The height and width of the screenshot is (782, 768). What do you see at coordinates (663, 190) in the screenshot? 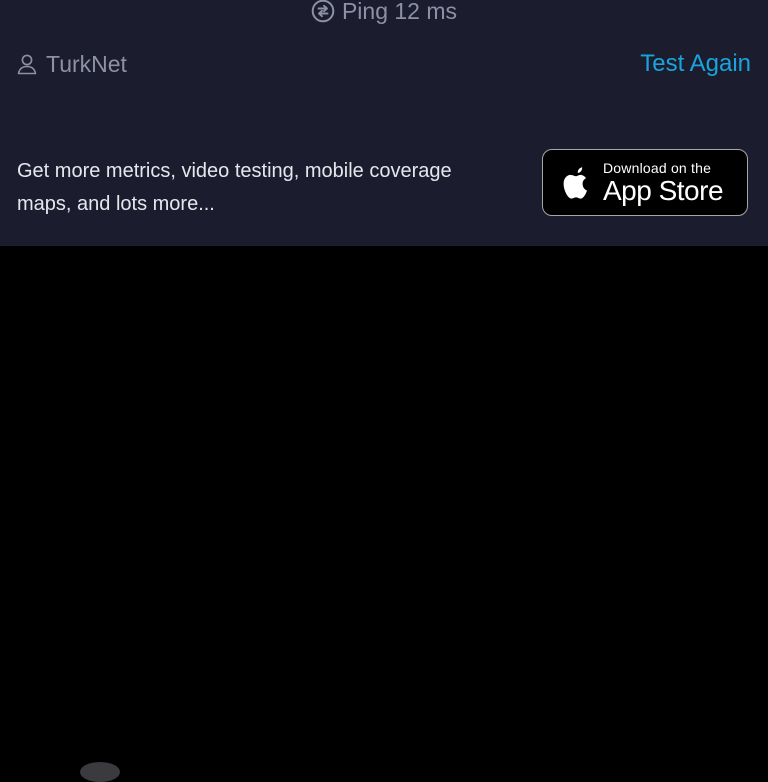
I see `app-store-line2: App Store` at bounding box center [663, 190].